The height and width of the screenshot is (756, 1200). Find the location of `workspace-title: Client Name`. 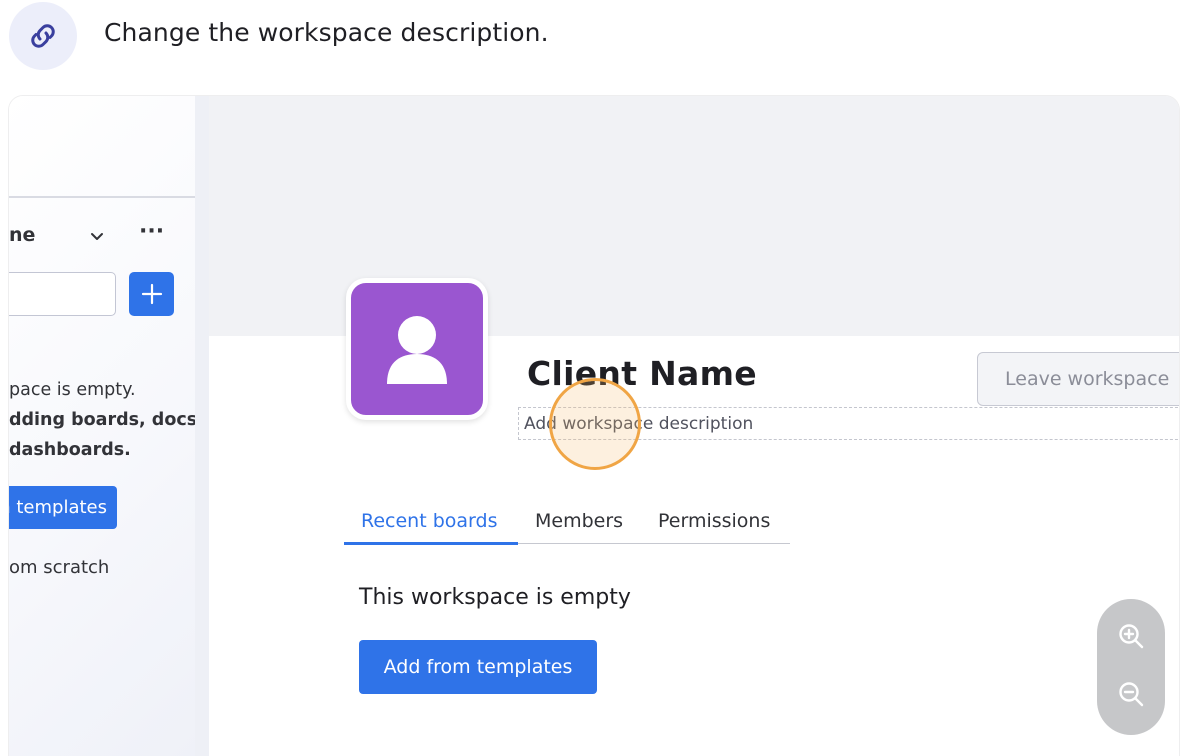

workspace-title: Client Name is located at coordinates (642, 373).